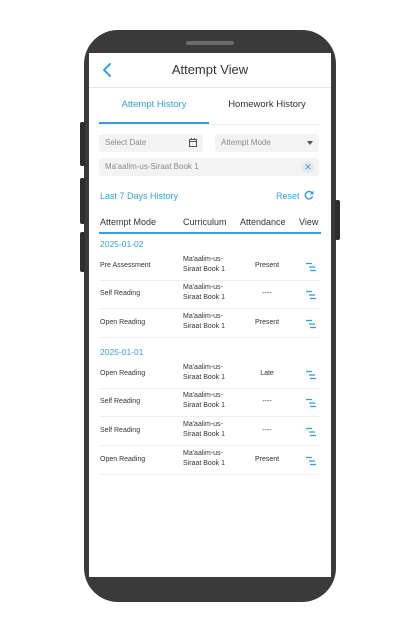 This screenshot has width=420, height=630. Describe the element at coordinates (125, 265) in the screenshot. I see `attempt-mode-cell: Pre Assessment` at that location.